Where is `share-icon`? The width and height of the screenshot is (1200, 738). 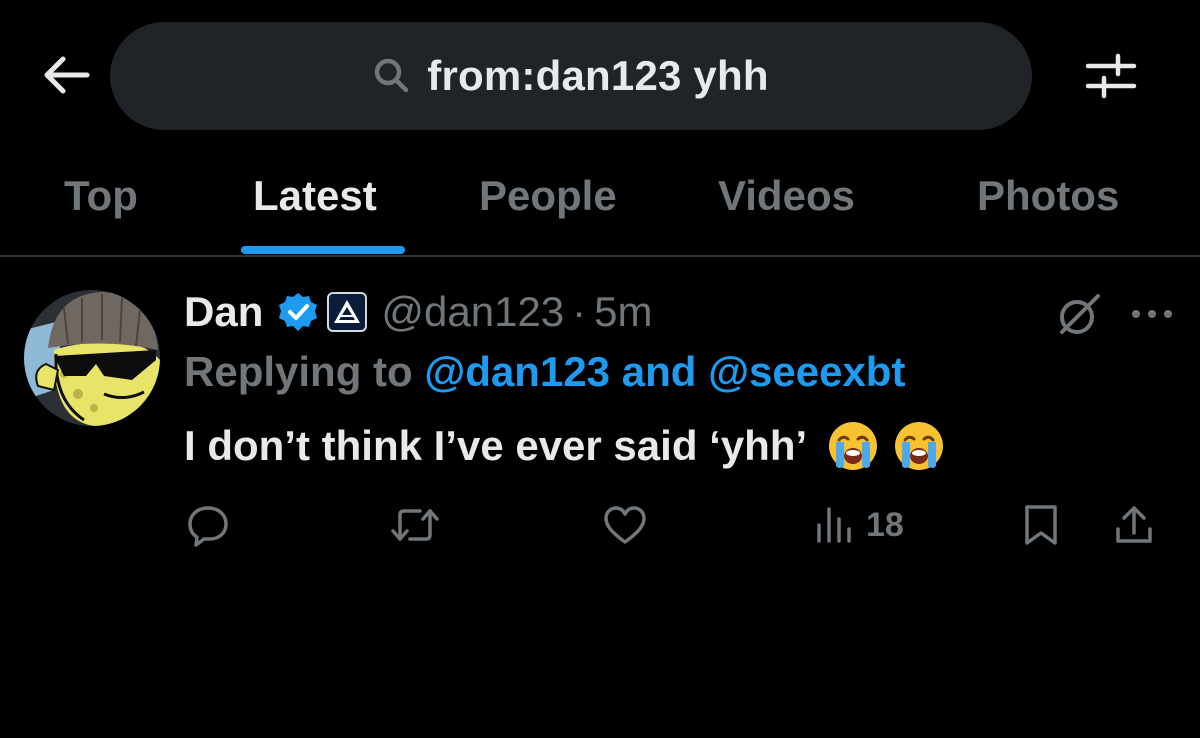 share-icon is located at coordinates (1134, 524).